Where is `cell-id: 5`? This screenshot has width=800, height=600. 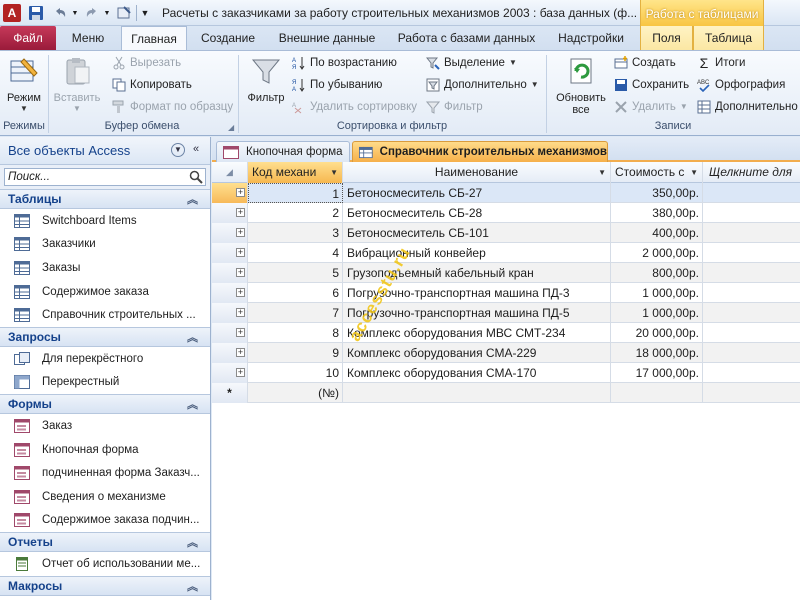 cell-id: 5 is located at coordinates (295, 273).